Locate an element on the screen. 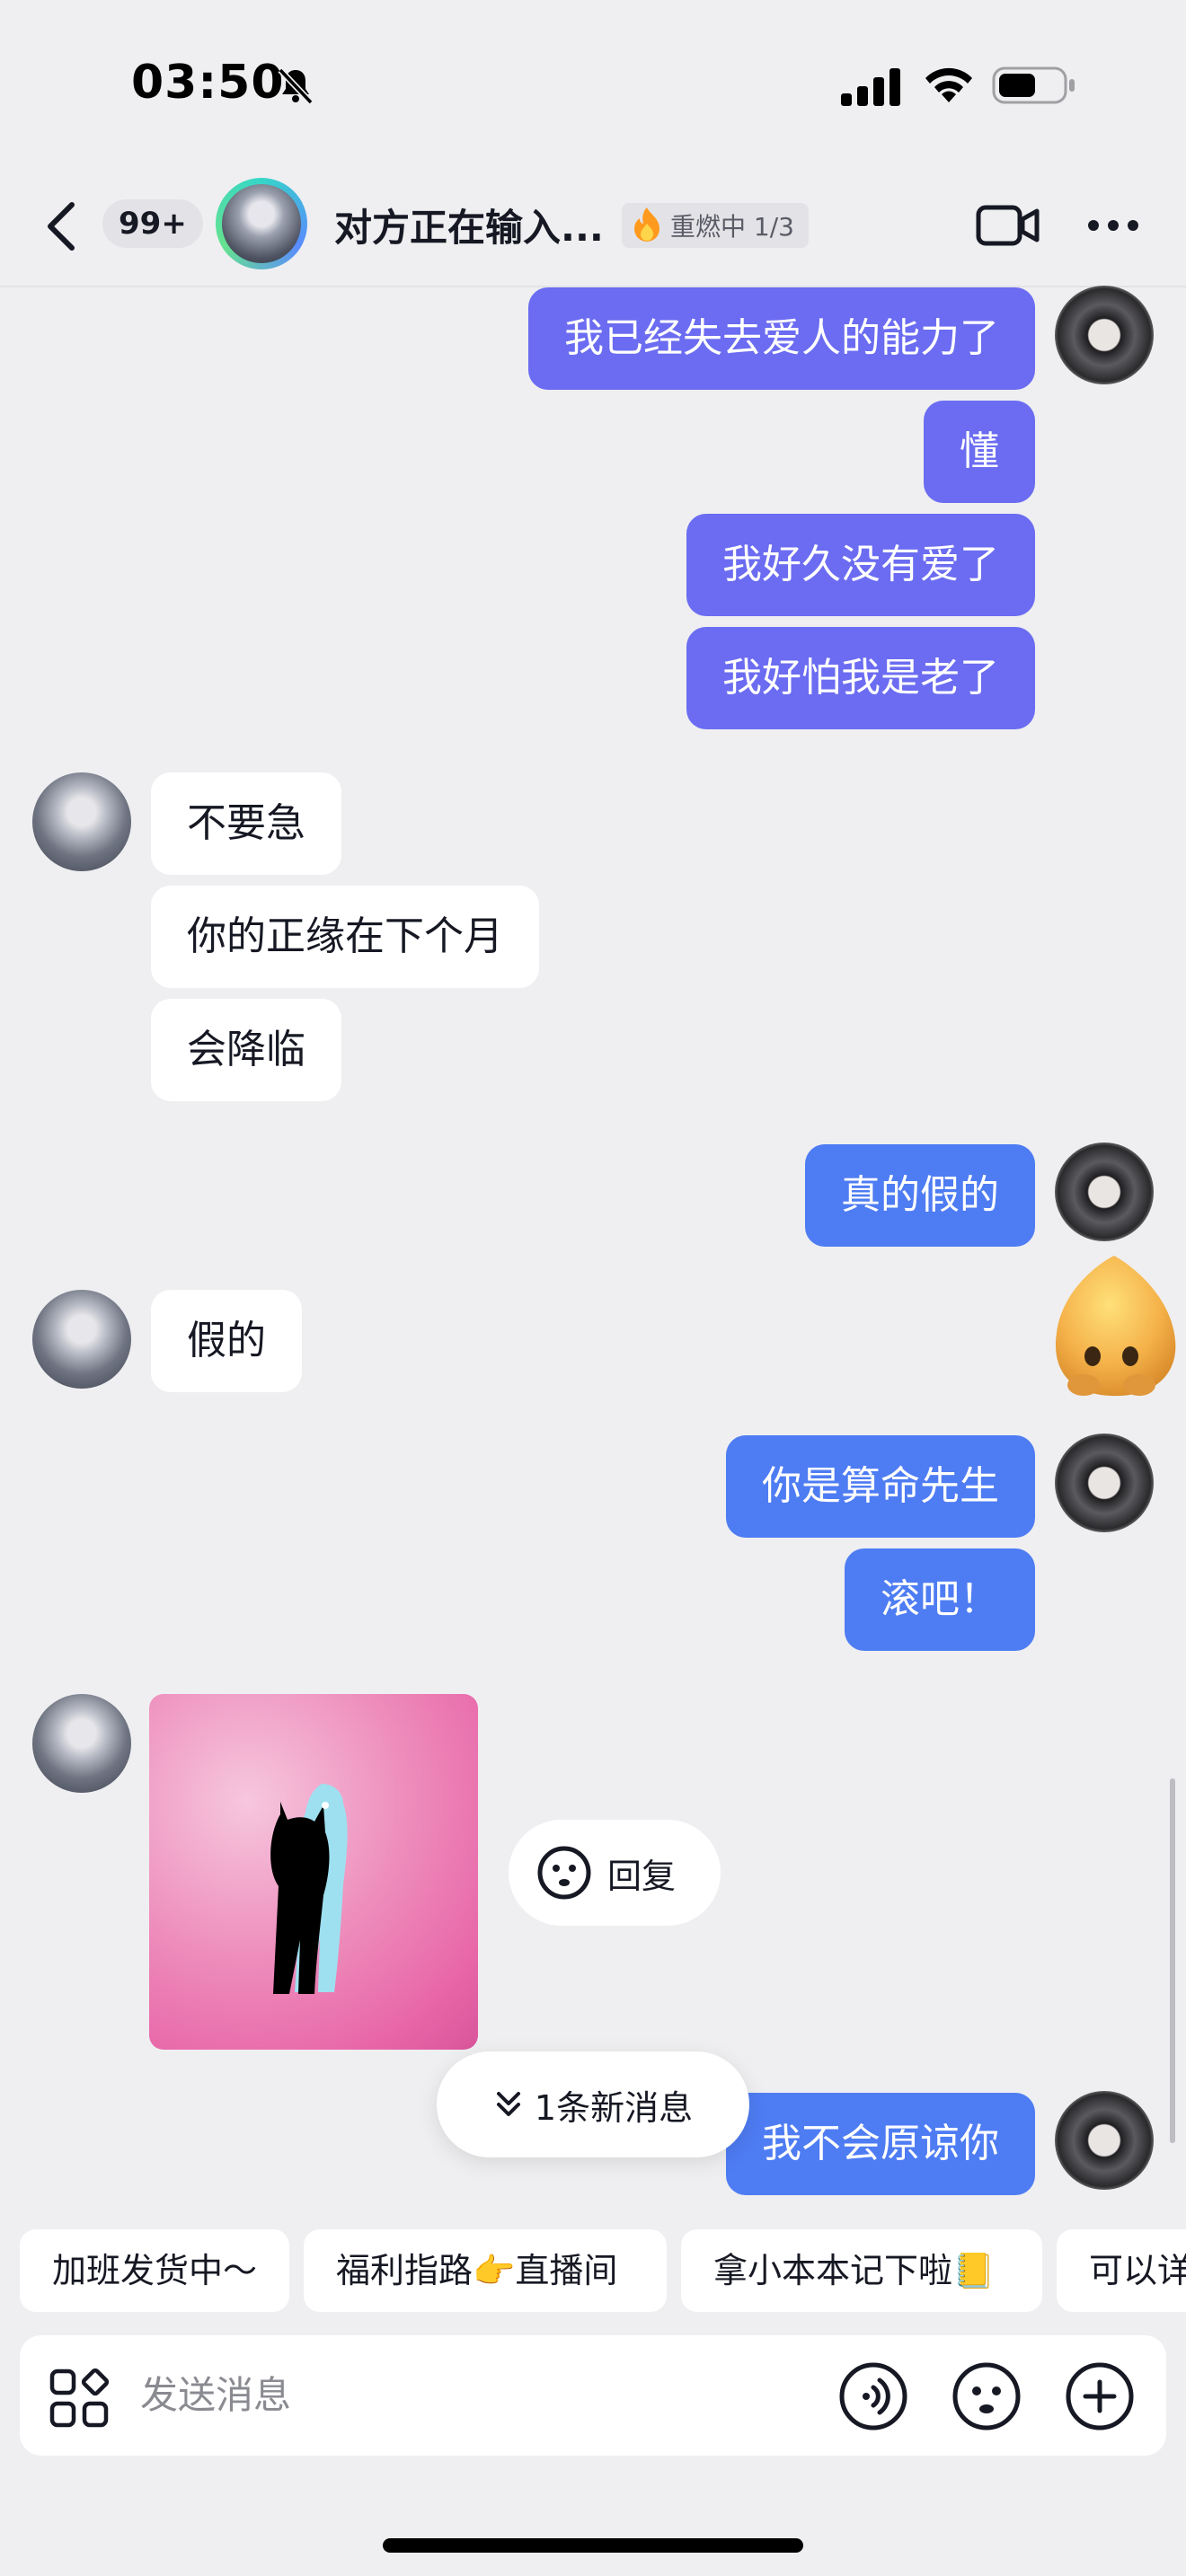 This screenshot has width=1186, height=2576. emoji-face-icon is located at coordinates (564, 1873).